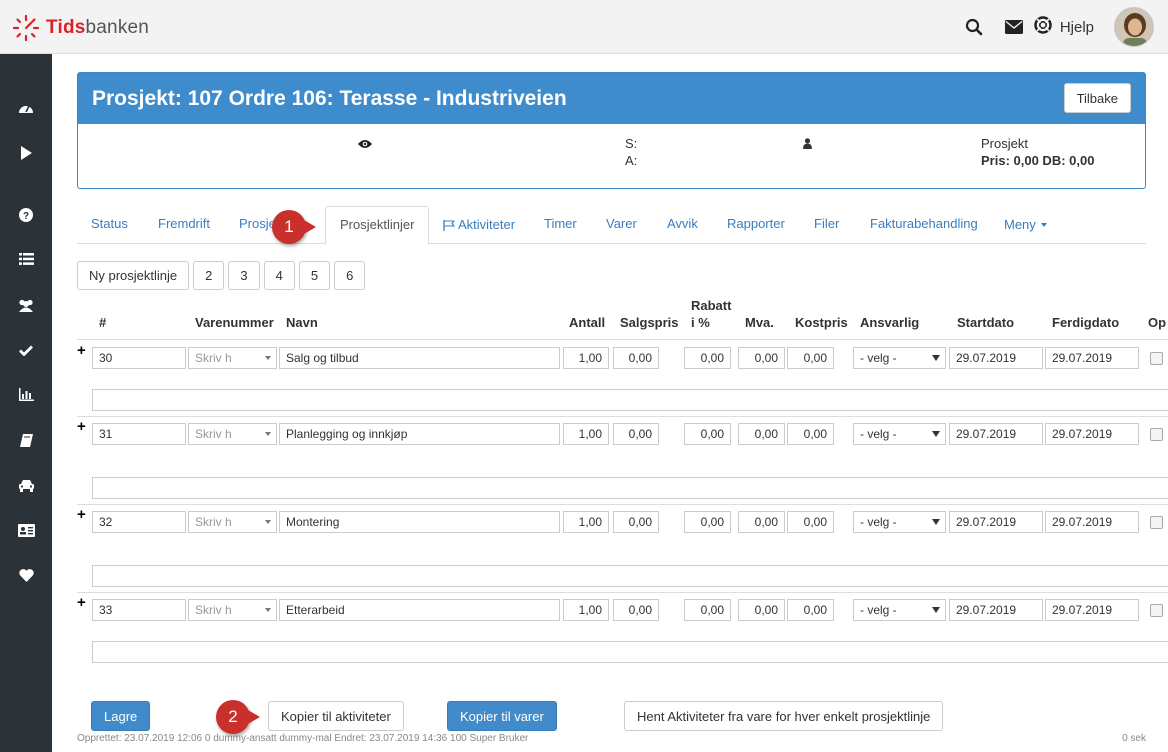 The width and height of the screenshot is (1168, 752). I want to click on tab-prosjektlinjer: Prosjektlinjer, so click(377, 225).